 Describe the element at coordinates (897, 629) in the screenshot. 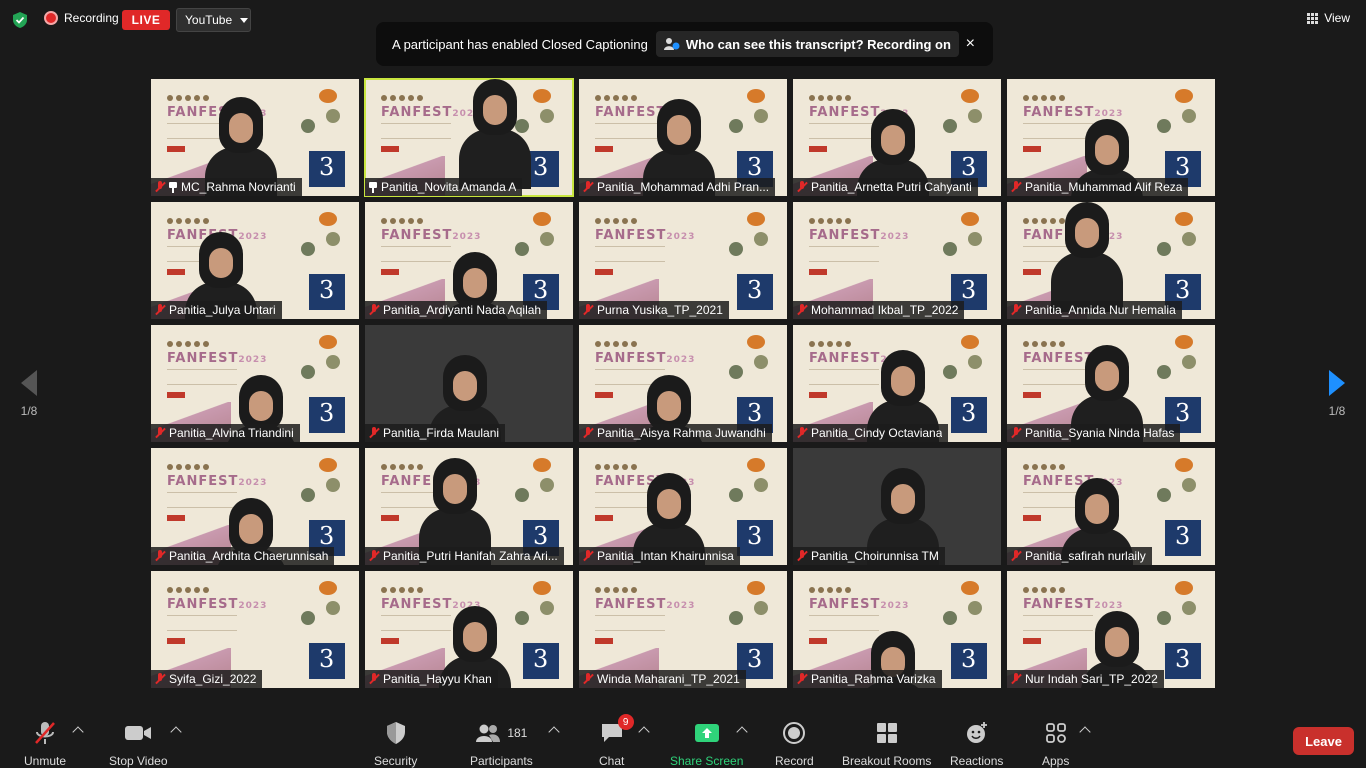

I see `participant-tile: FANFEST2023 Panitia_Rahma Varizka` at that location.